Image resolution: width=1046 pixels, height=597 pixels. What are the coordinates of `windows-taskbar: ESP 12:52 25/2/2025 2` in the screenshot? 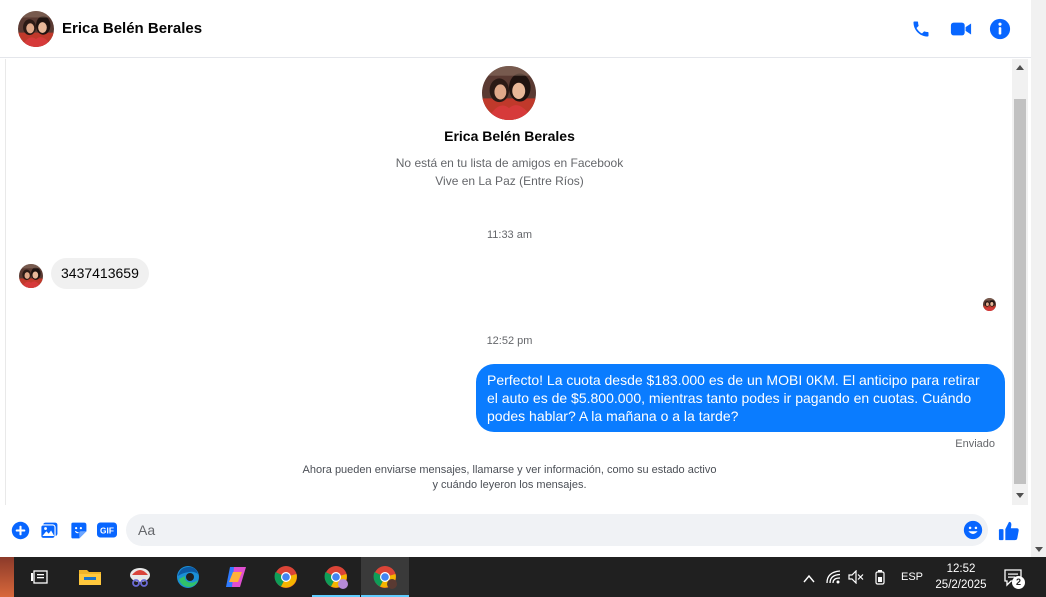 It's located at (523, 577).